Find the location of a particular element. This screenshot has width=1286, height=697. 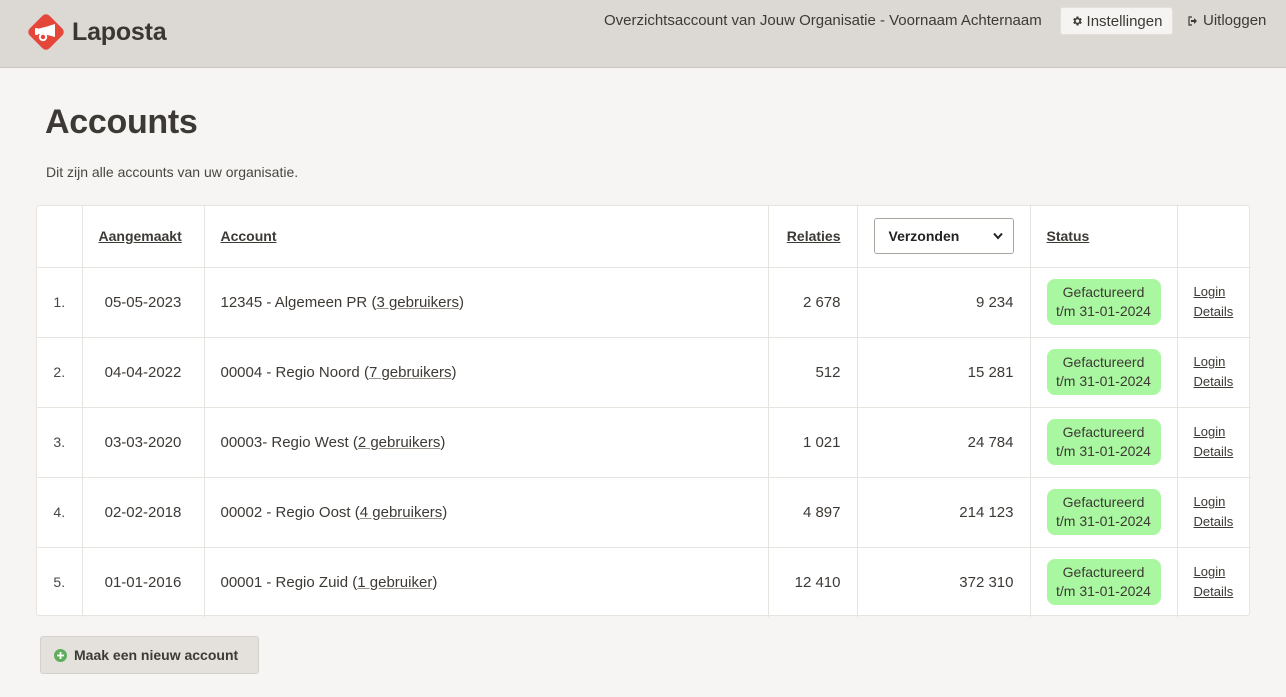

row-index: 3. is located at coordinates (60, 442).